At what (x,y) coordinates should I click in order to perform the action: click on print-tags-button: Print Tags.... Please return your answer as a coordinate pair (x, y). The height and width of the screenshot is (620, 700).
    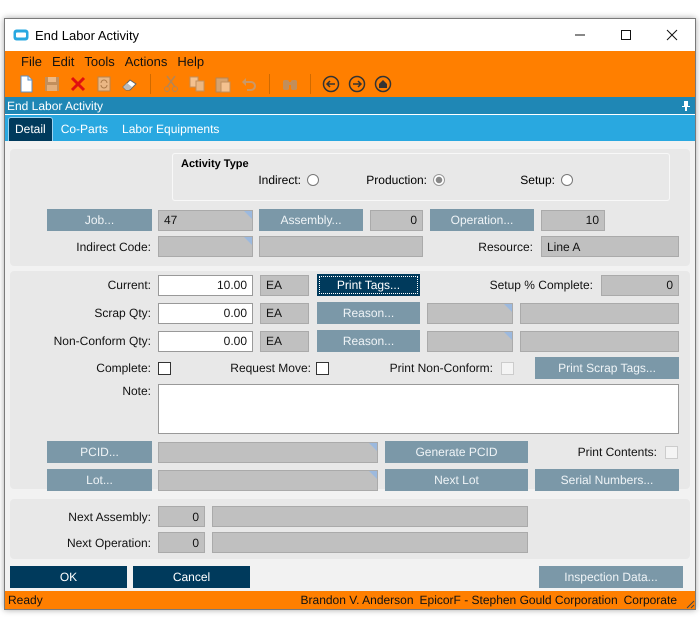
    Looking at the image, I should click on (368, 285).